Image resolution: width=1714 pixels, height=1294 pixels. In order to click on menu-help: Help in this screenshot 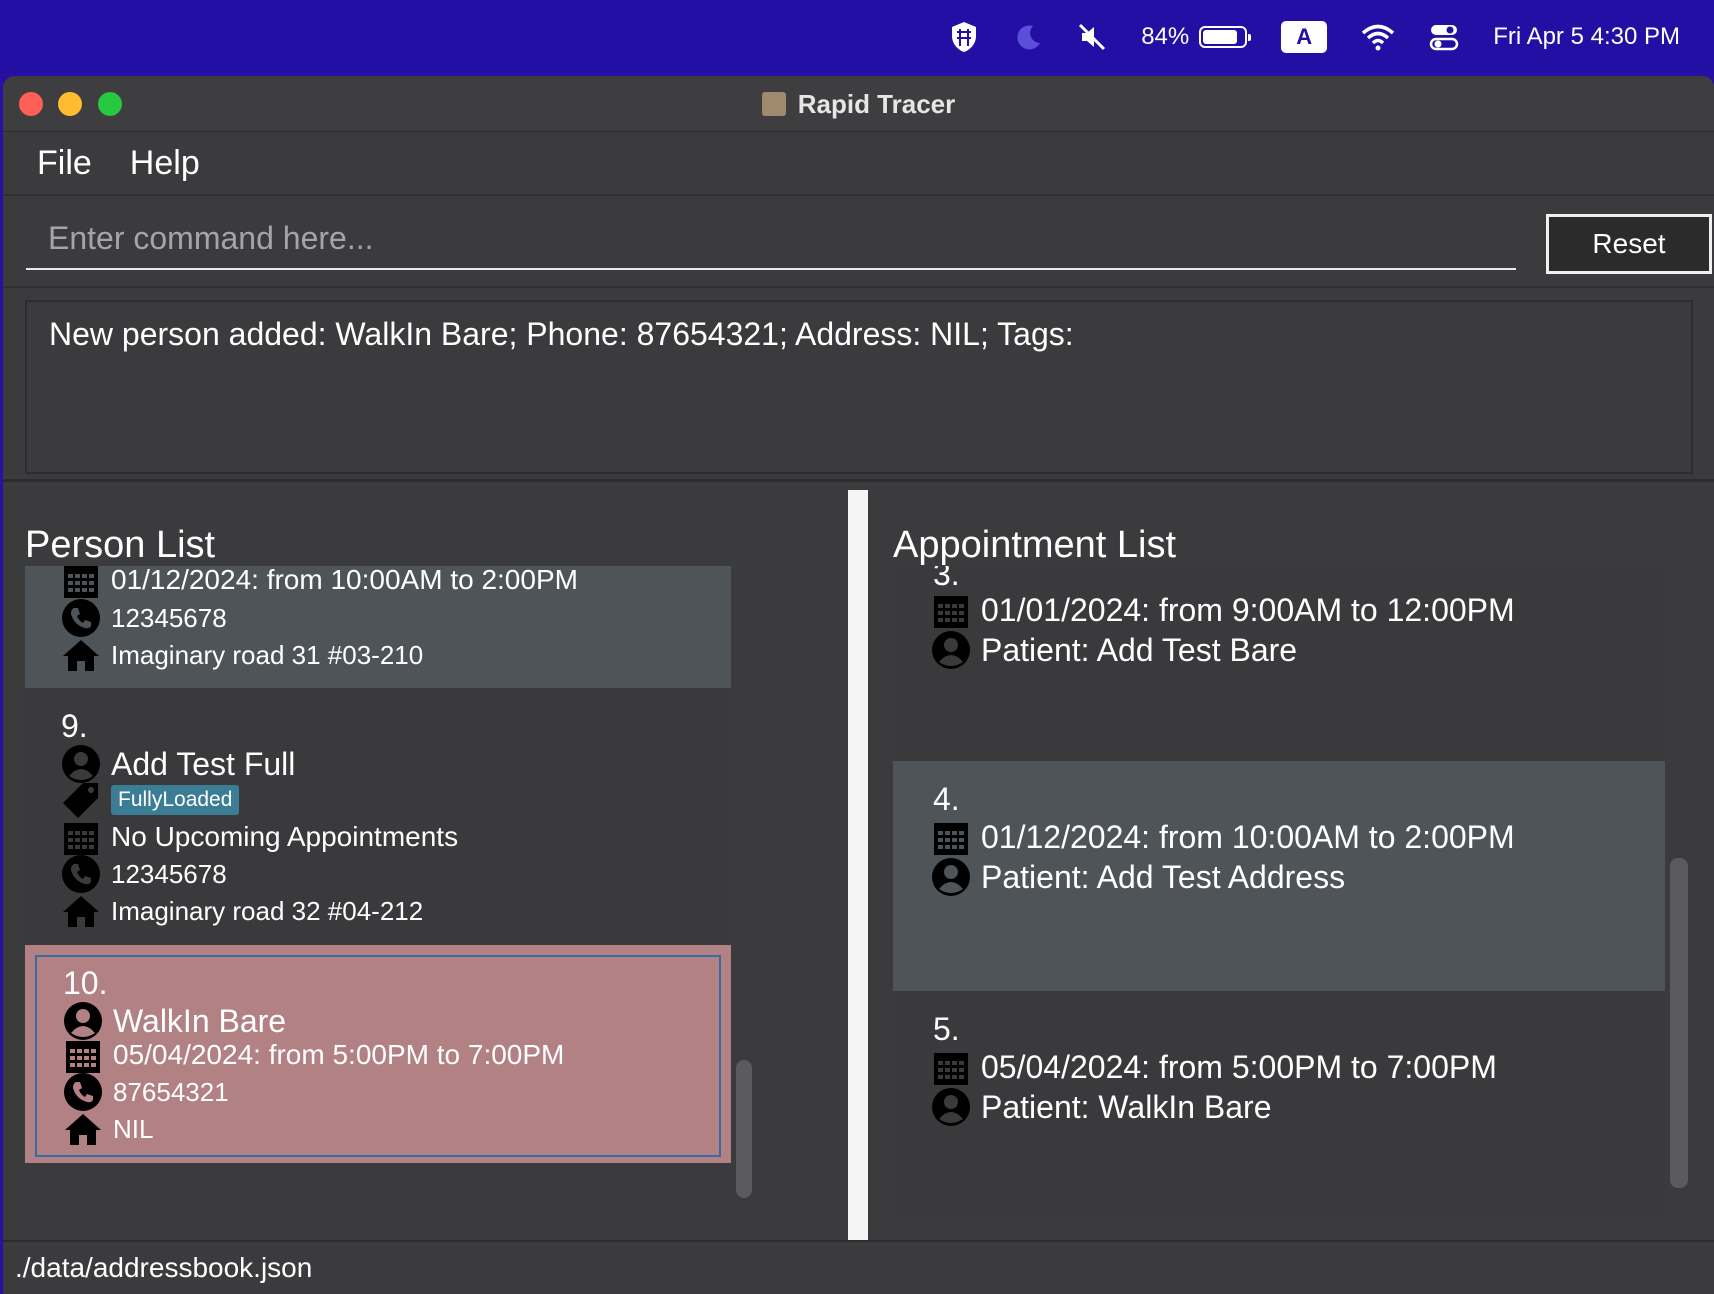, I will do `click(165, 163)`.